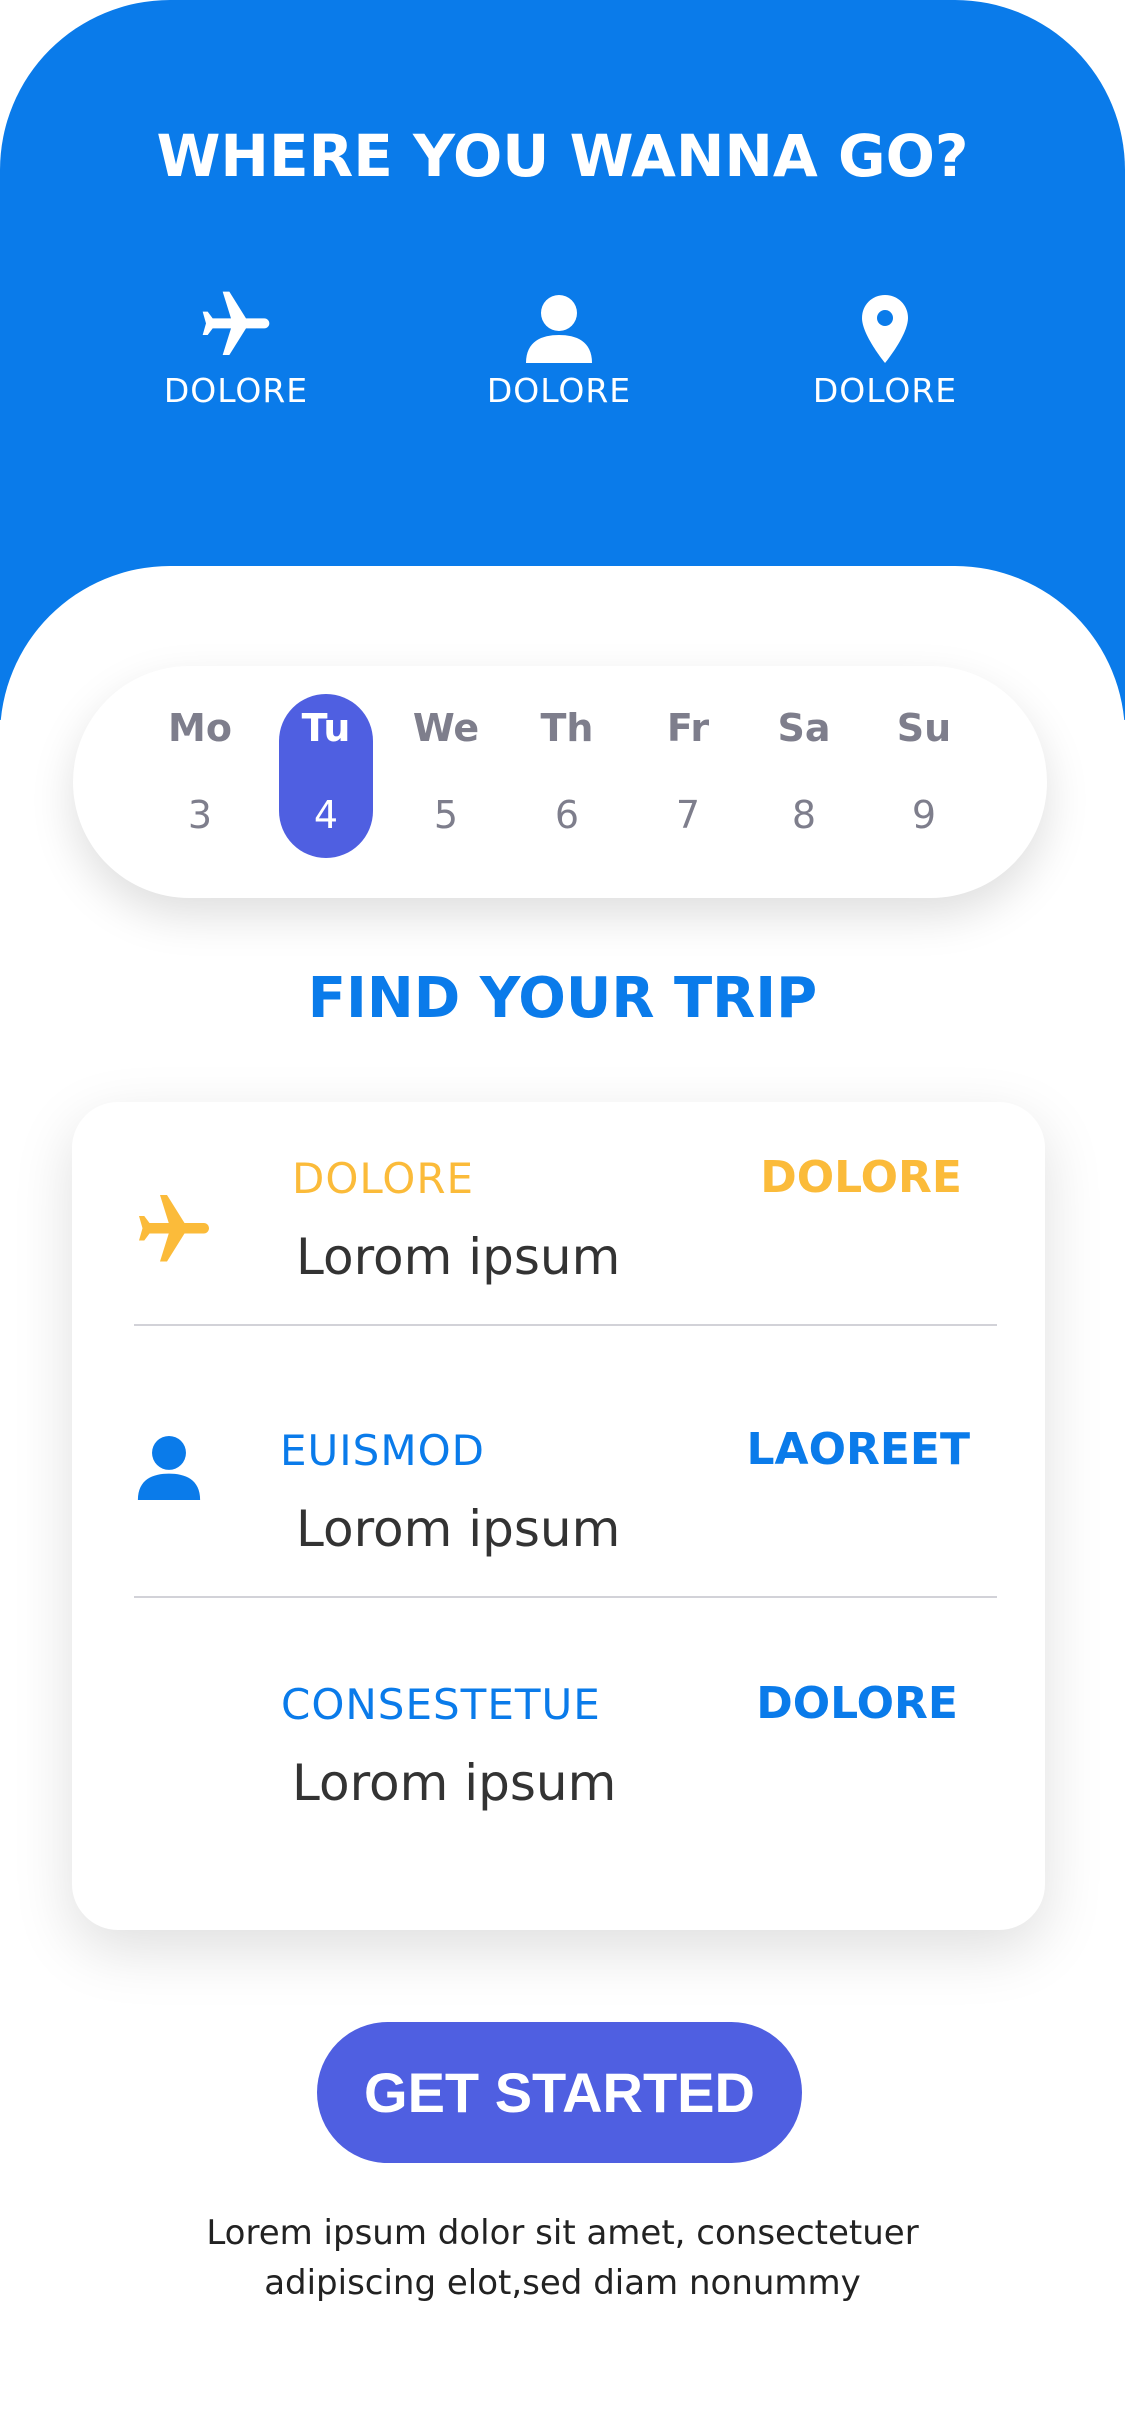 The width and height of the screenshot is (1125, 2436). What do you see at coordinates (804, 782) in the screenshot?
I see `day-sa: Sa 8` at bounding box center [804, 782].